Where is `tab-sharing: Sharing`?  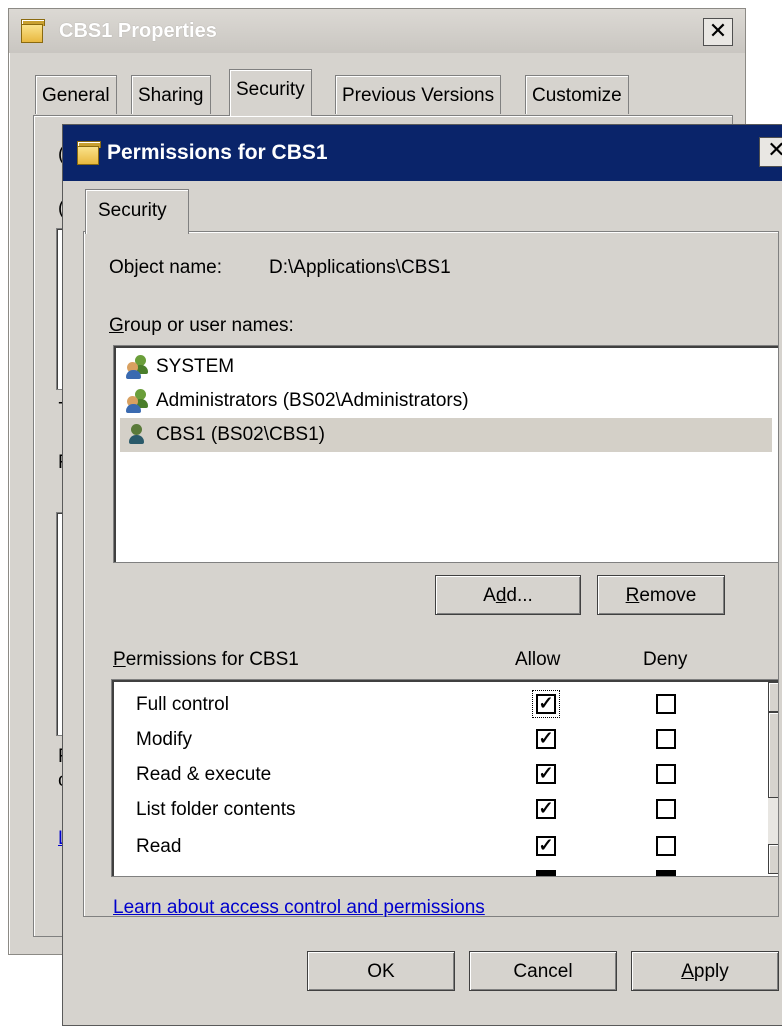 tab-sharing: Sharing is located at coordinates (171, 94).